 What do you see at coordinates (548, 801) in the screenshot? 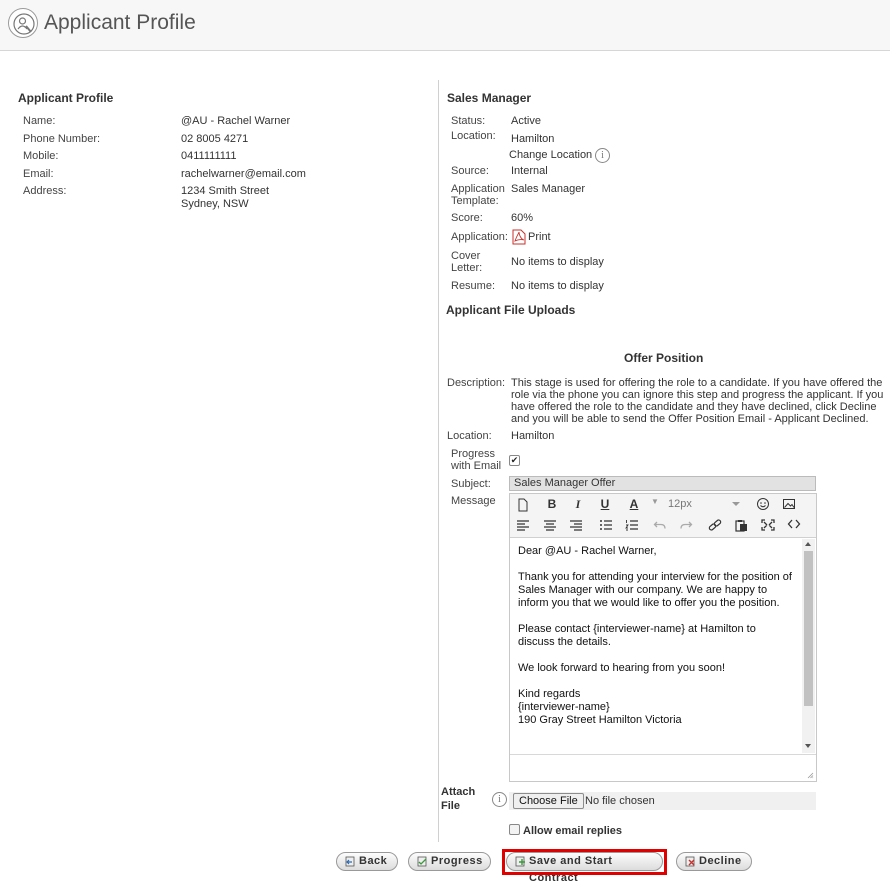
I see `choose-file-button: Choose File` at bounding box center [548, 801].